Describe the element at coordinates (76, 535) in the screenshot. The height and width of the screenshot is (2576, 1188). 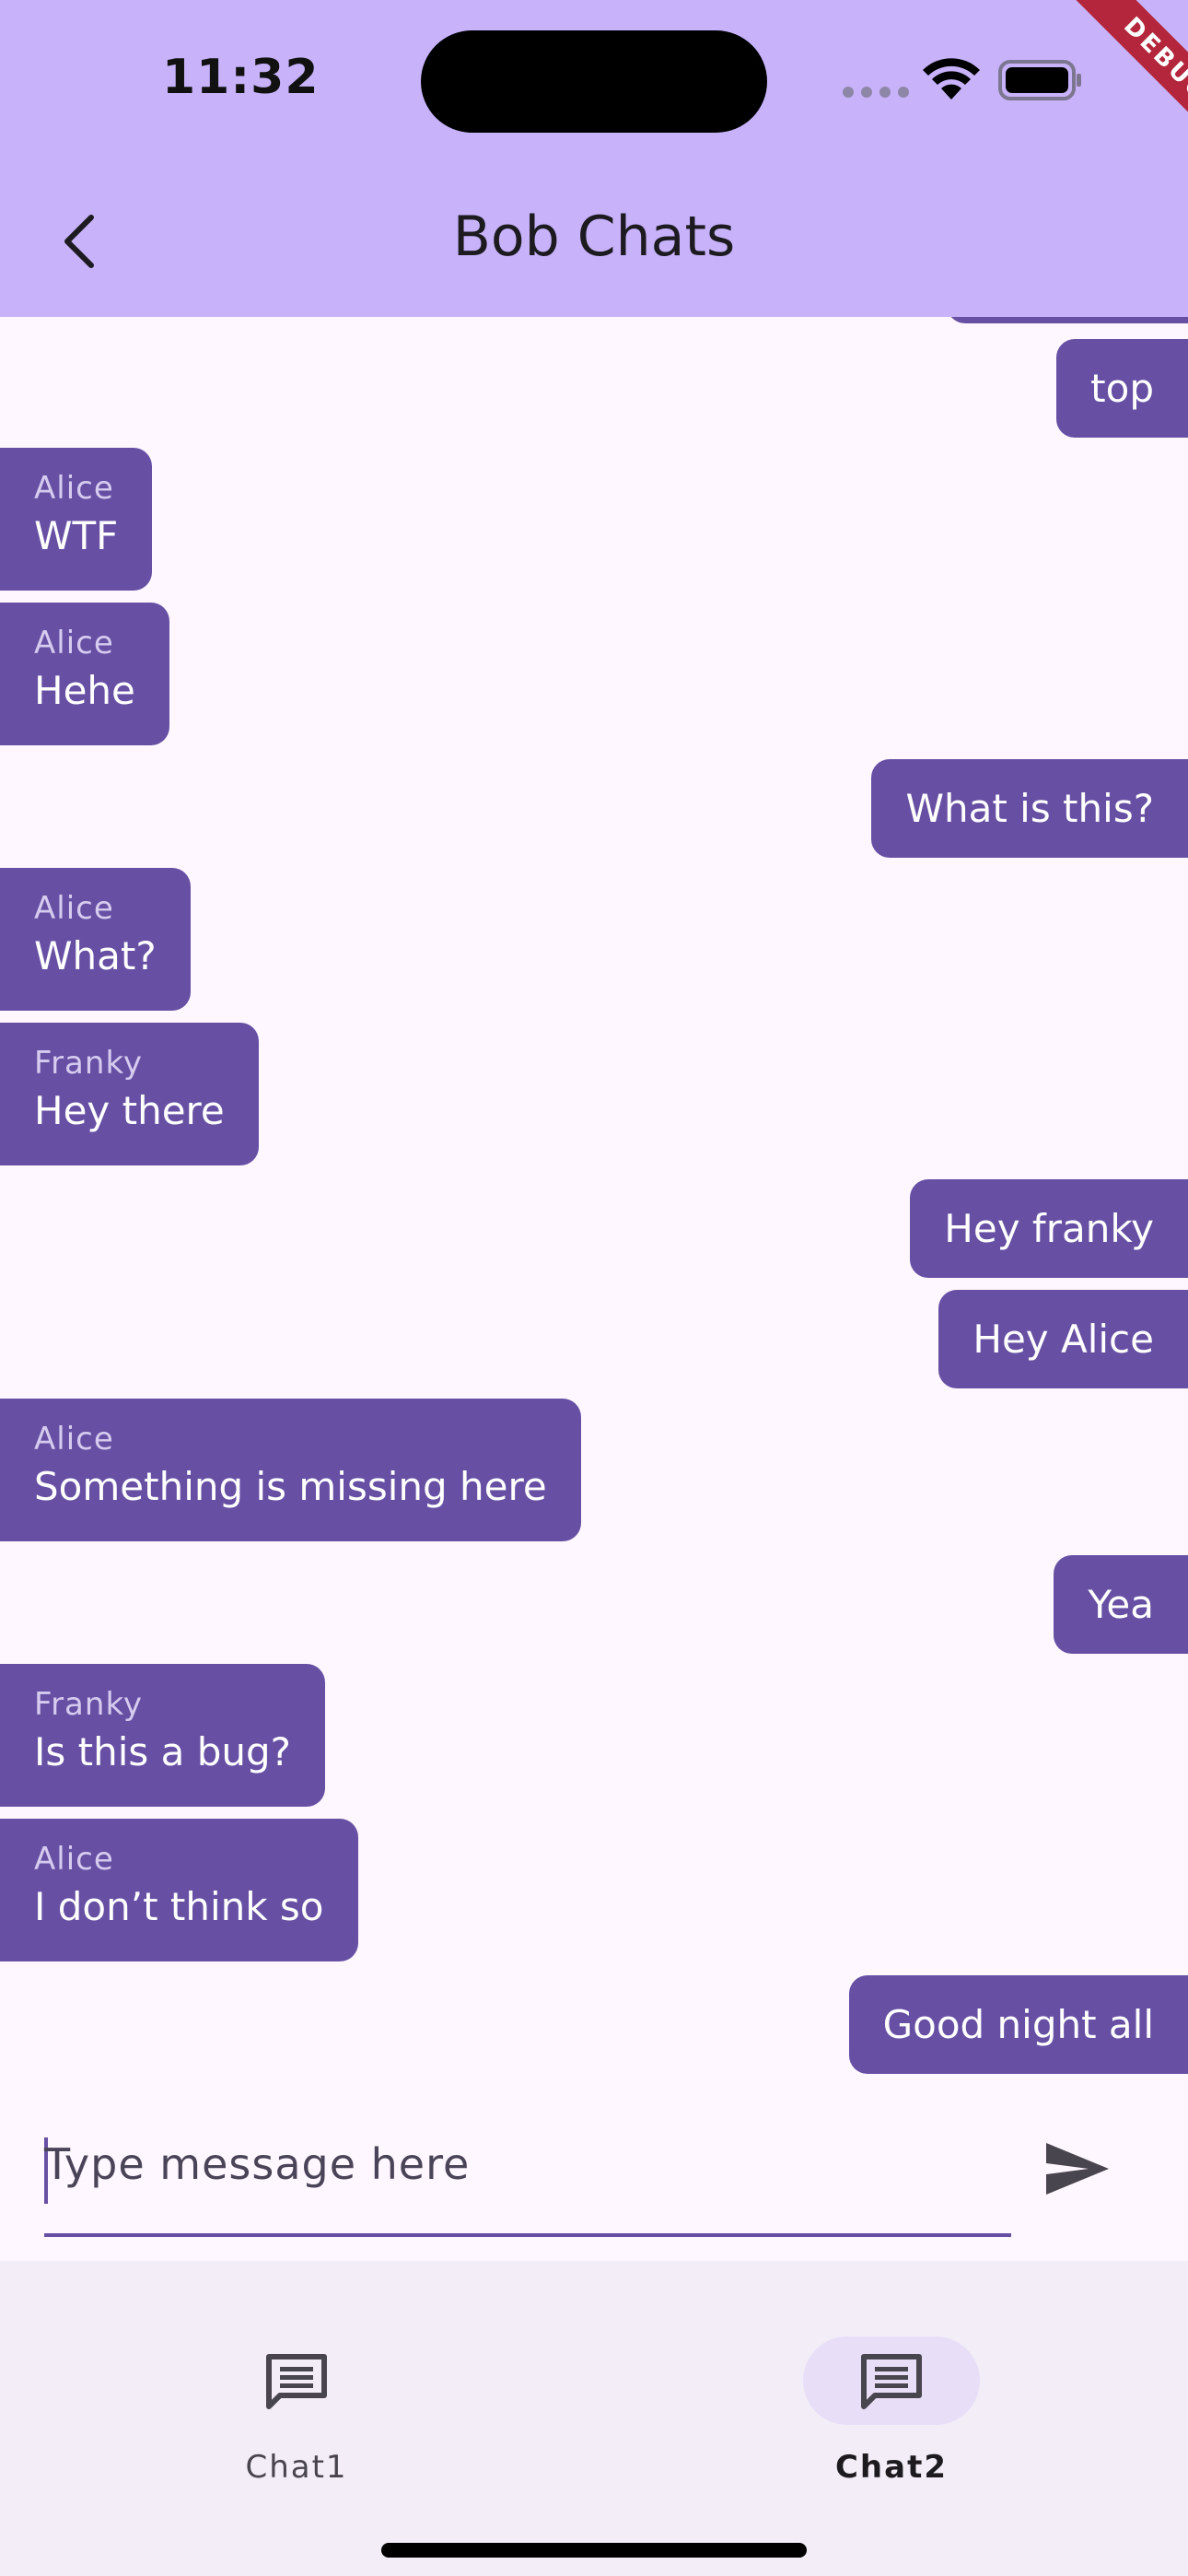
I see `message-text: WTF` at that location.